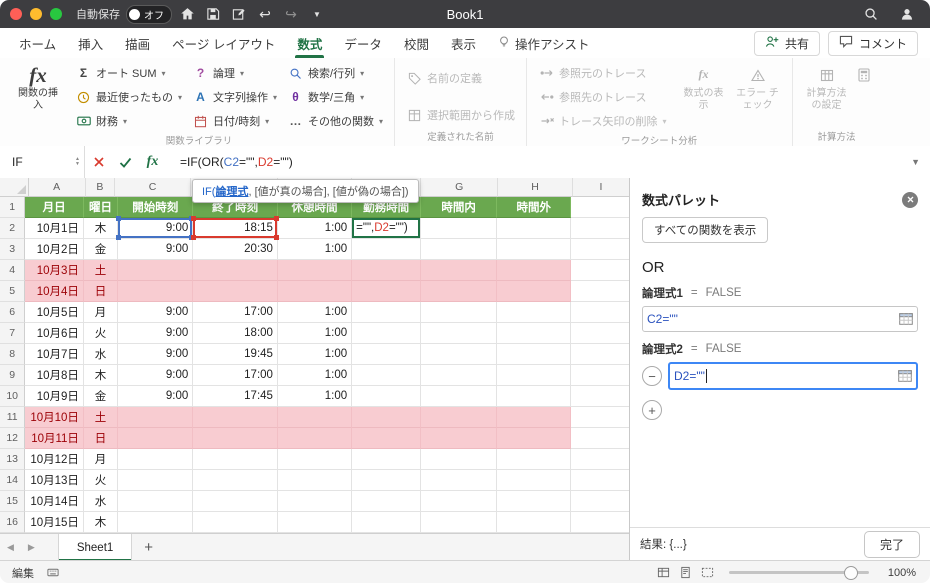  What do you see at coordinates (786, 43) in the screenshot?
I see `share-button: 共有` at bounding box center [786, 43].